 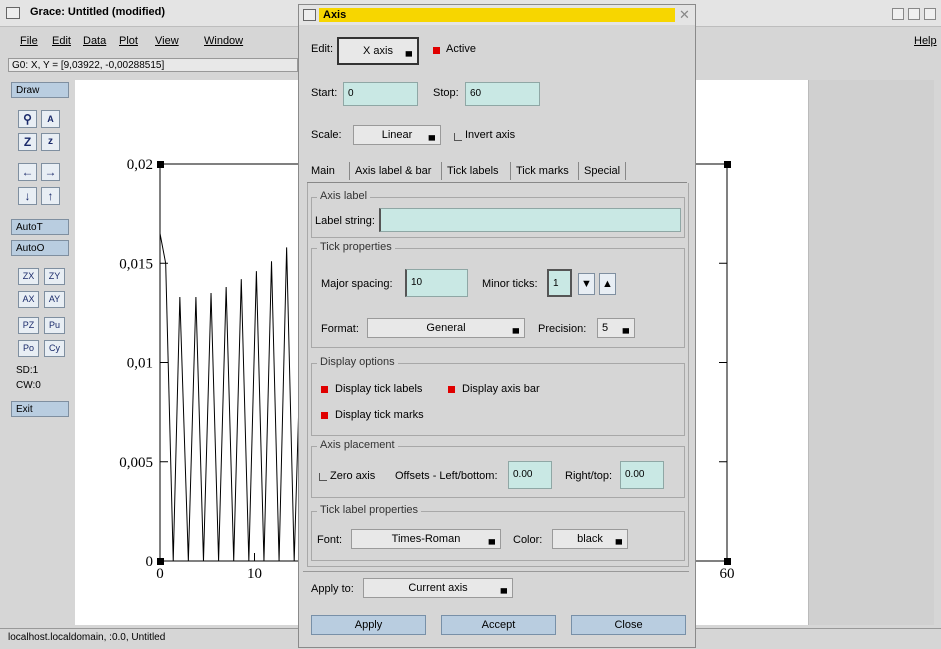 What do you see at coordinates (344, 196) in the screenshot?
I see `axis-label-group-title: Axis label` at bounding box center [344, 196].